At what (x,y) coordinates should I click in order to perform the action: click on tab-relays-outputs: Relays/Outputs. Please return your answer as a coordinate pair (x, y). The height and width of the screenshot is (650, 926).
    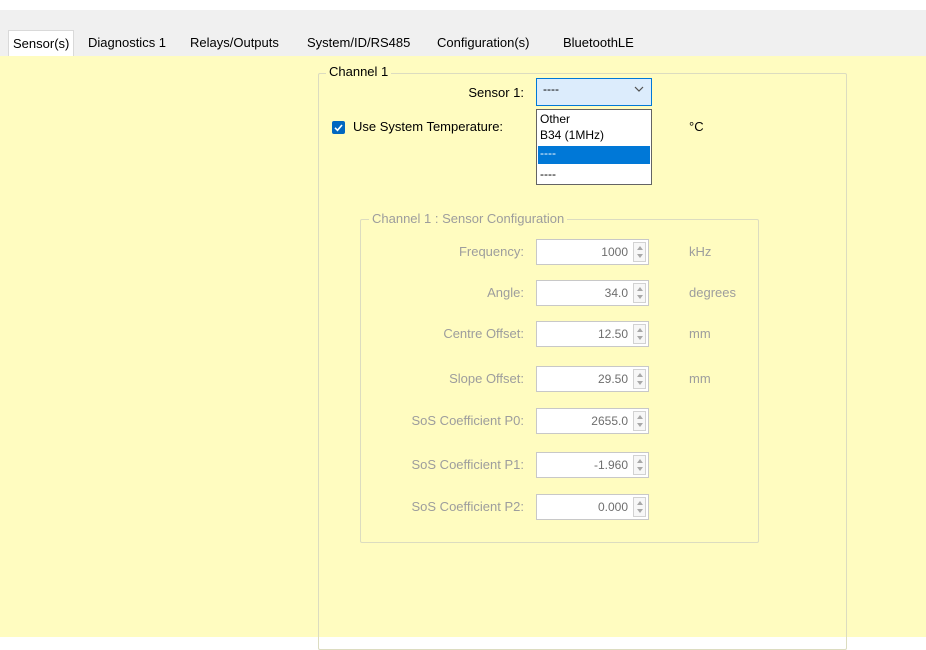
    Looking at the image, I should click on (234, 43).